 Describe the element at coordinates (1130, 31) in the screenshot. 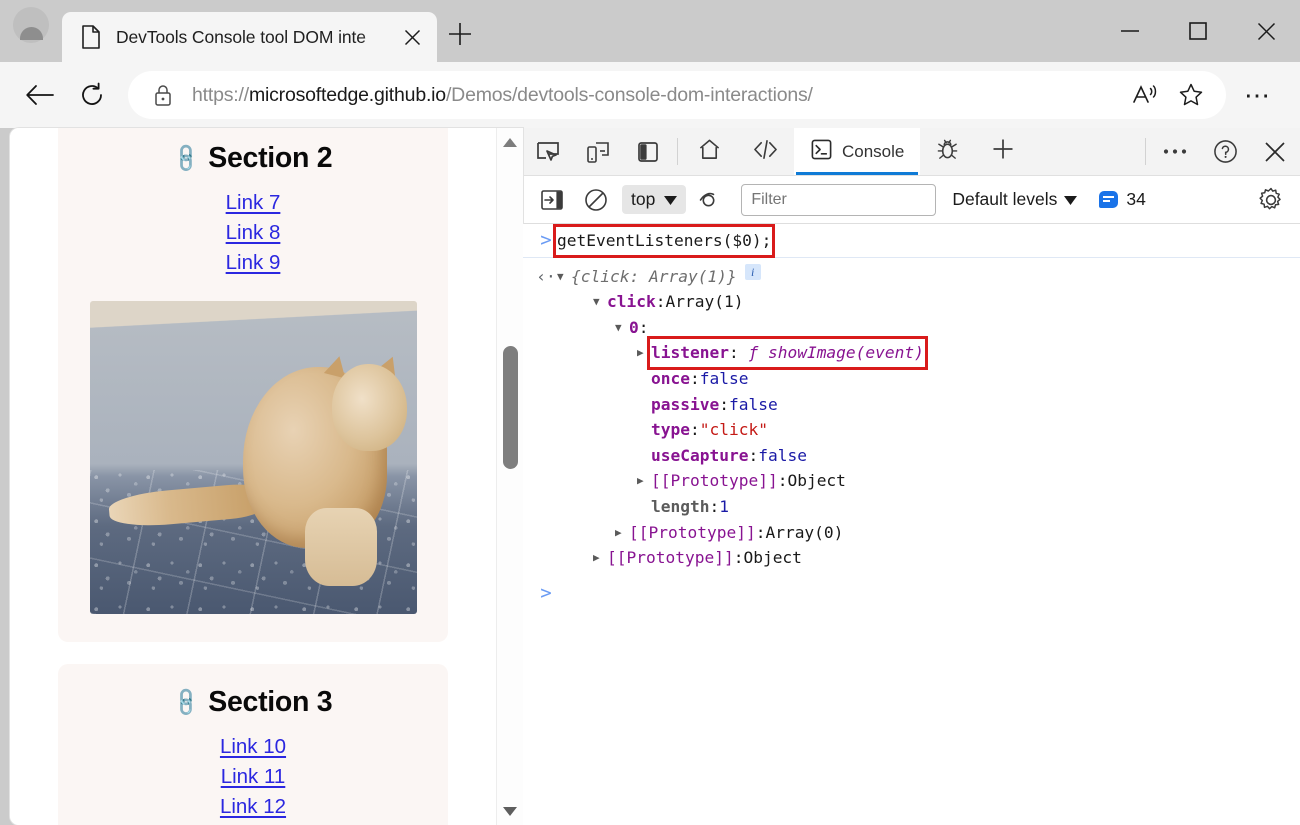

I see `minimize-icon` at that location.